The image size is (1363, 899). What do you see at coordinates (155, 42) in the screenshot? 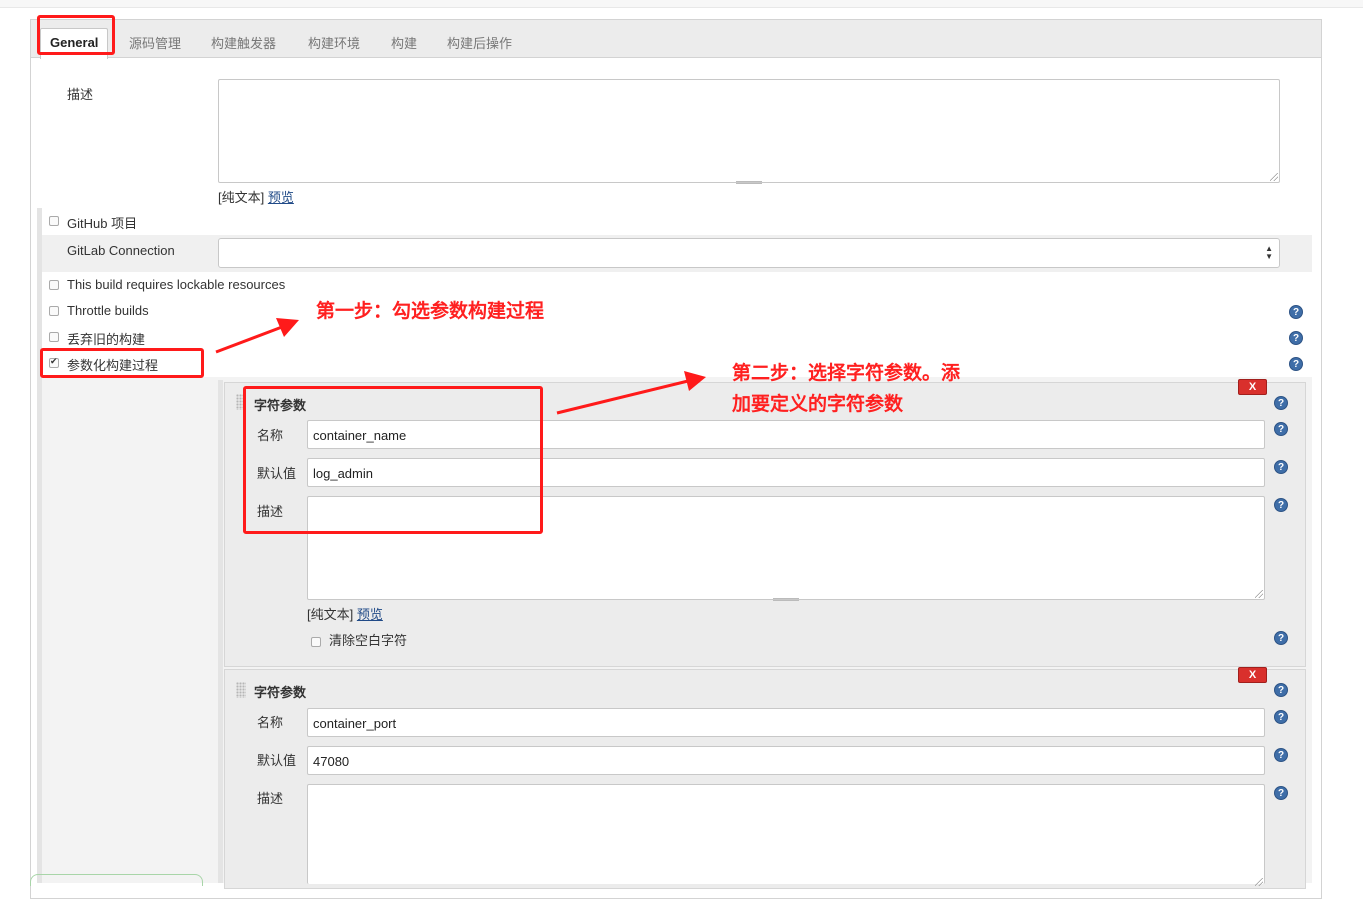
I see `tab-source-management: 源码管理` at bounding box center [155, 42].